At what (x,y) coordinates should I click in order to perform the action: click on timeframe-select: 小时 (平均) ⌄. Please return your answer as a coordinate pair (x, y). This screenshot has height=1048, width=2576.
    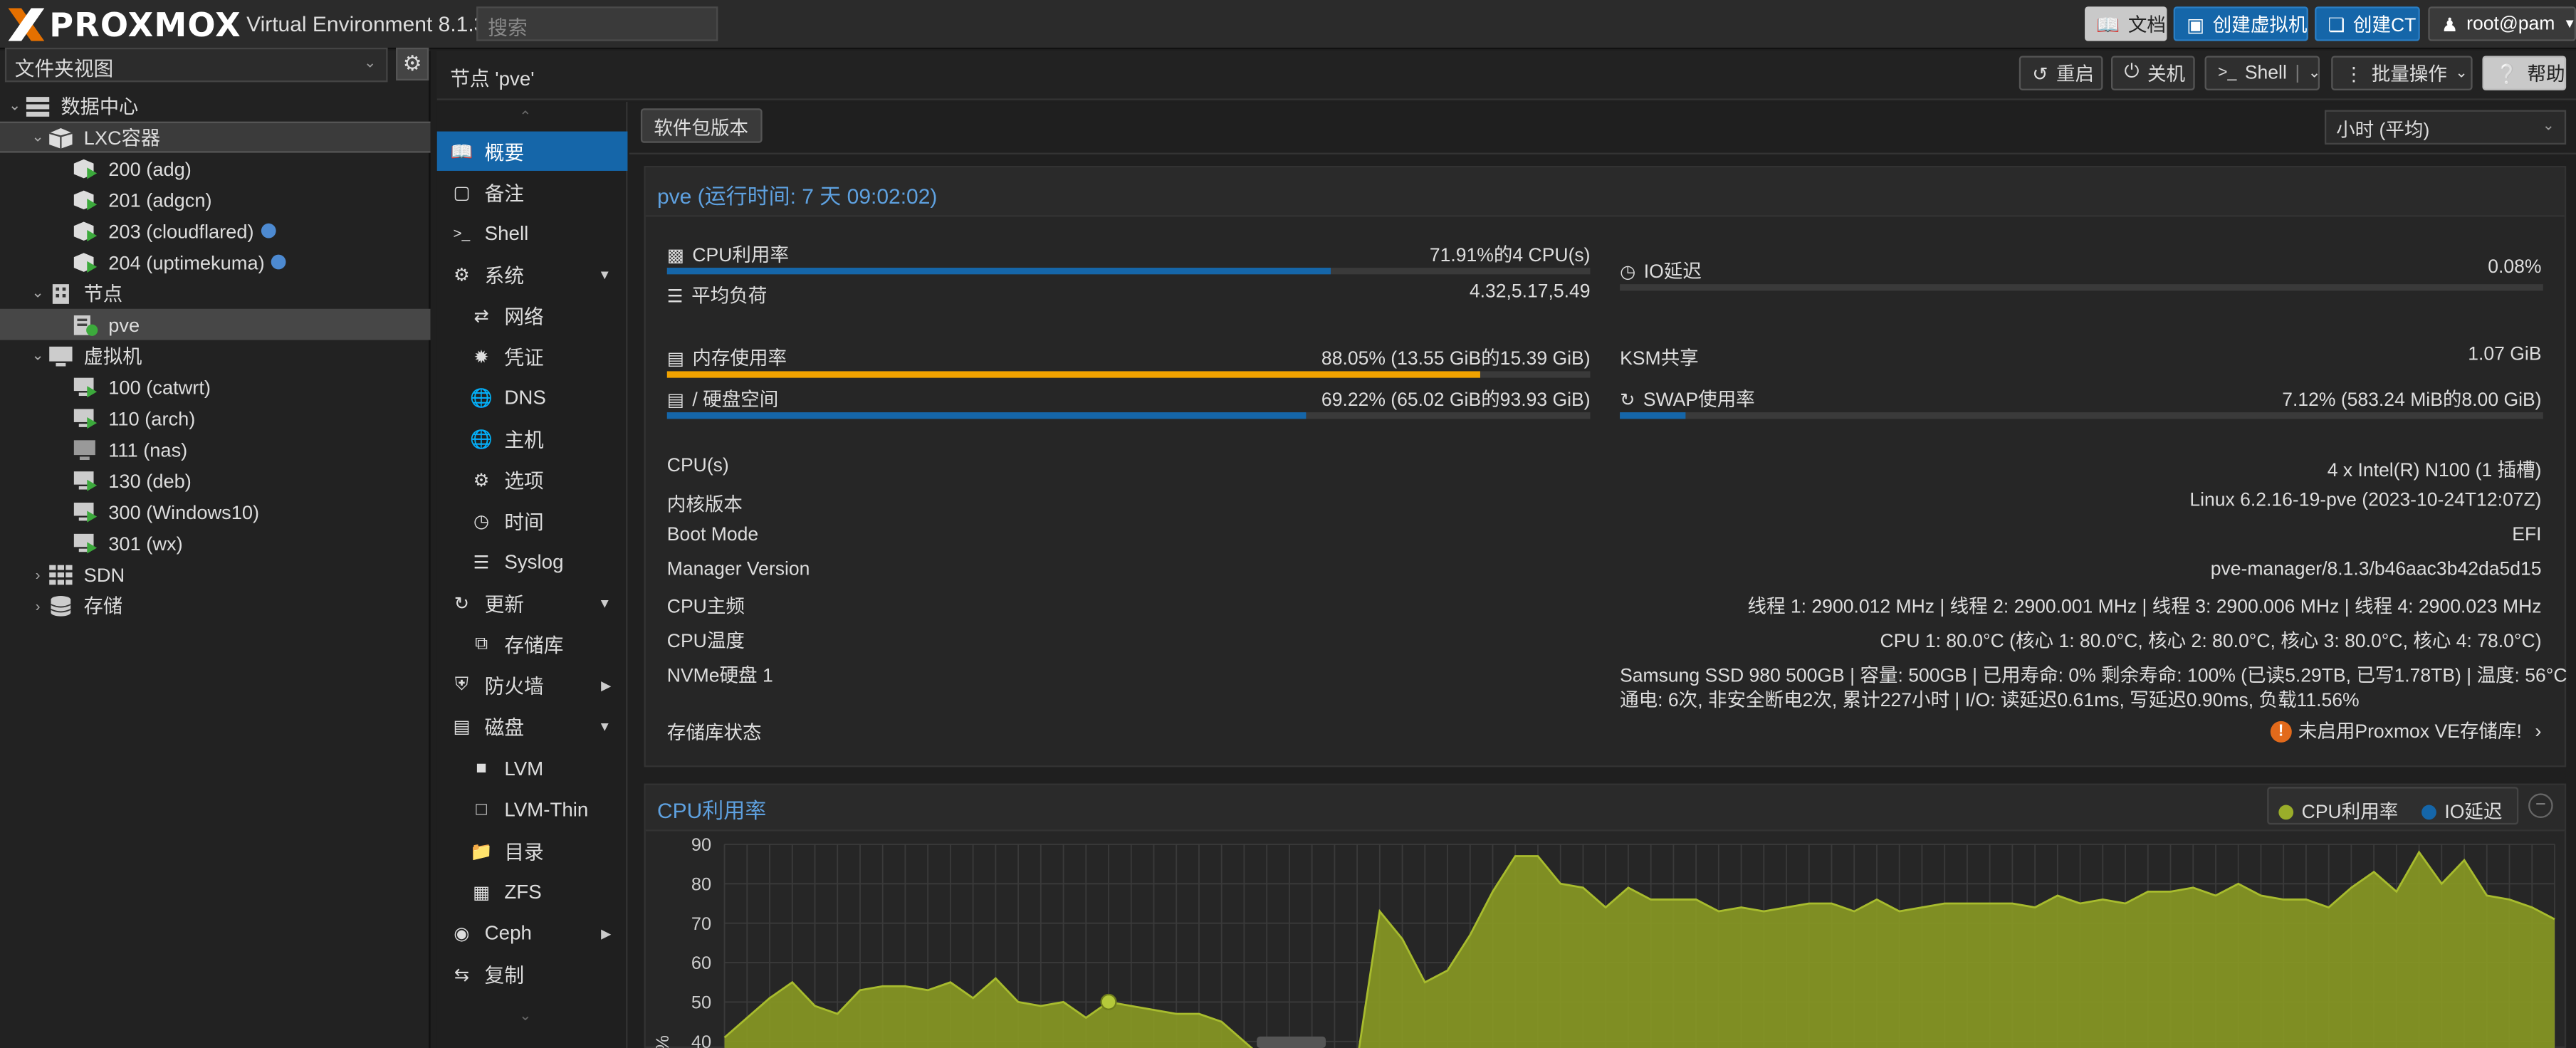
    Looking at the image, I should click on (2445, 127).